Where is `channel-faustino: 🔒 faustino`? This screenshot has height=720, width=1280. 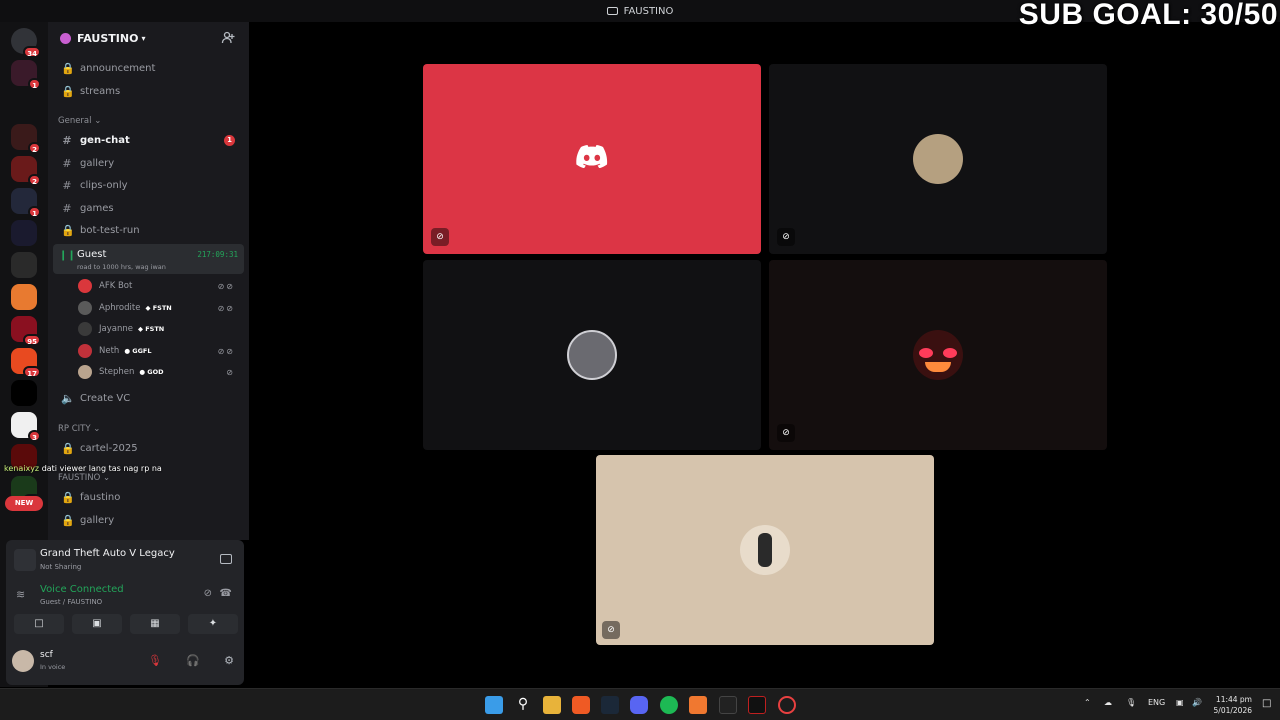
channel-faustino: 🔒 faustino is located at coordinates (148, 497).